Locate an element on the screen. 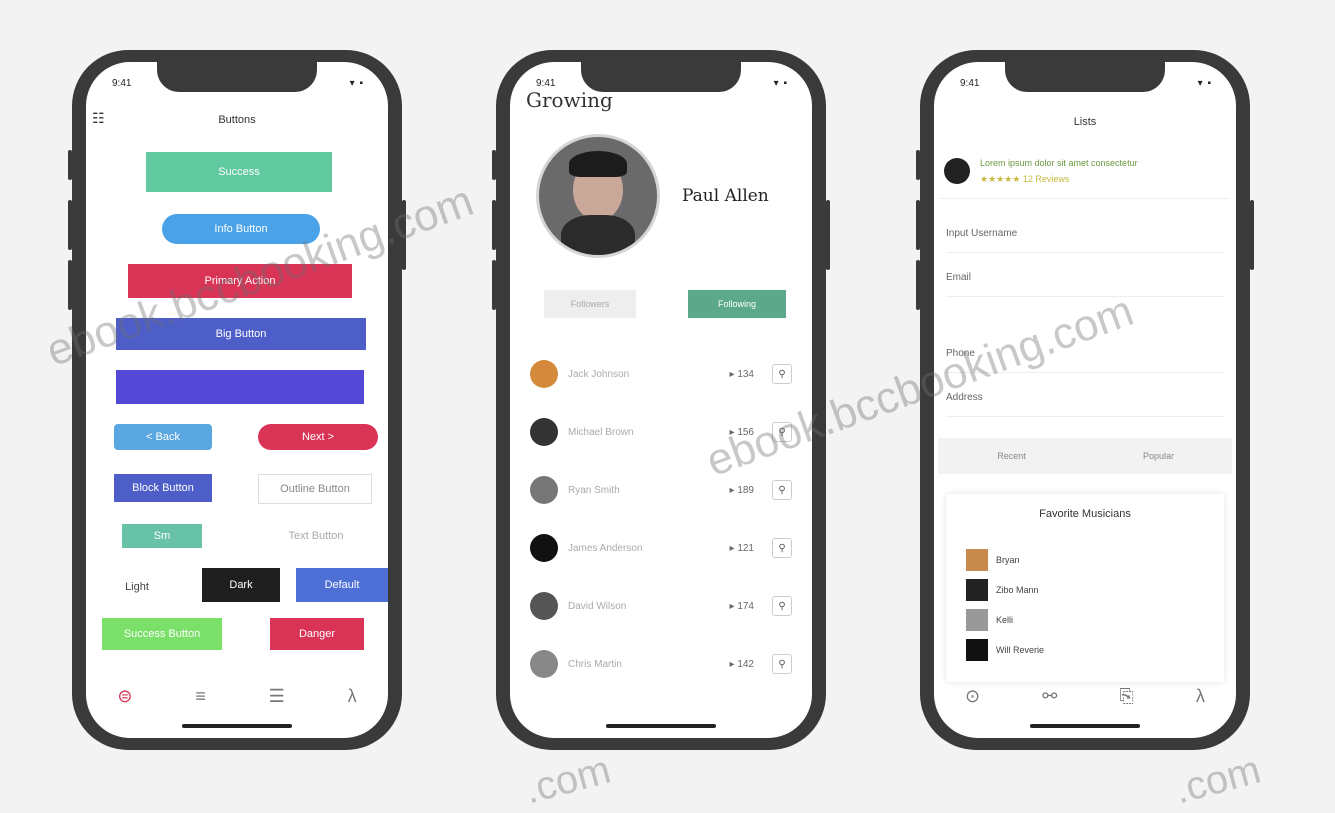 This screenshot has height=813, width=1335. user-name: Jack Johnson is located at coordinates (599, 374).